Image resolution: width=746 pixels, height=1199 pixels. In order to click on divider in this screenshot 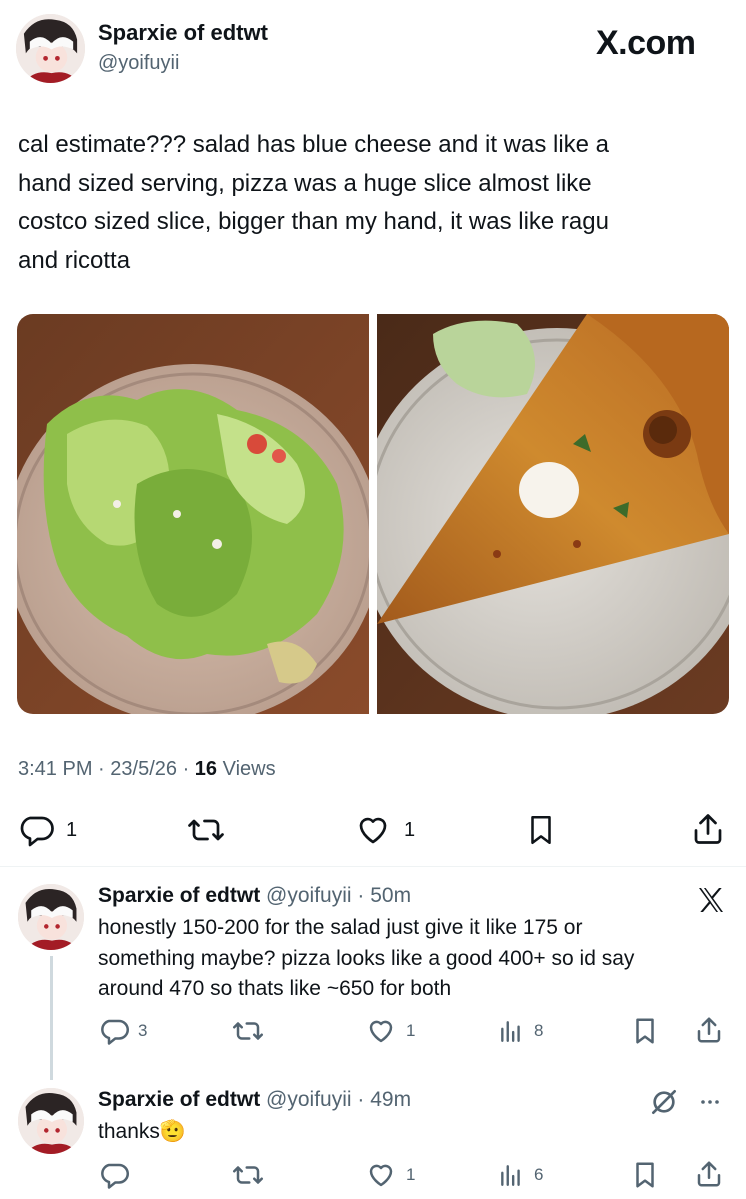, I will do `click(373, 866)`.